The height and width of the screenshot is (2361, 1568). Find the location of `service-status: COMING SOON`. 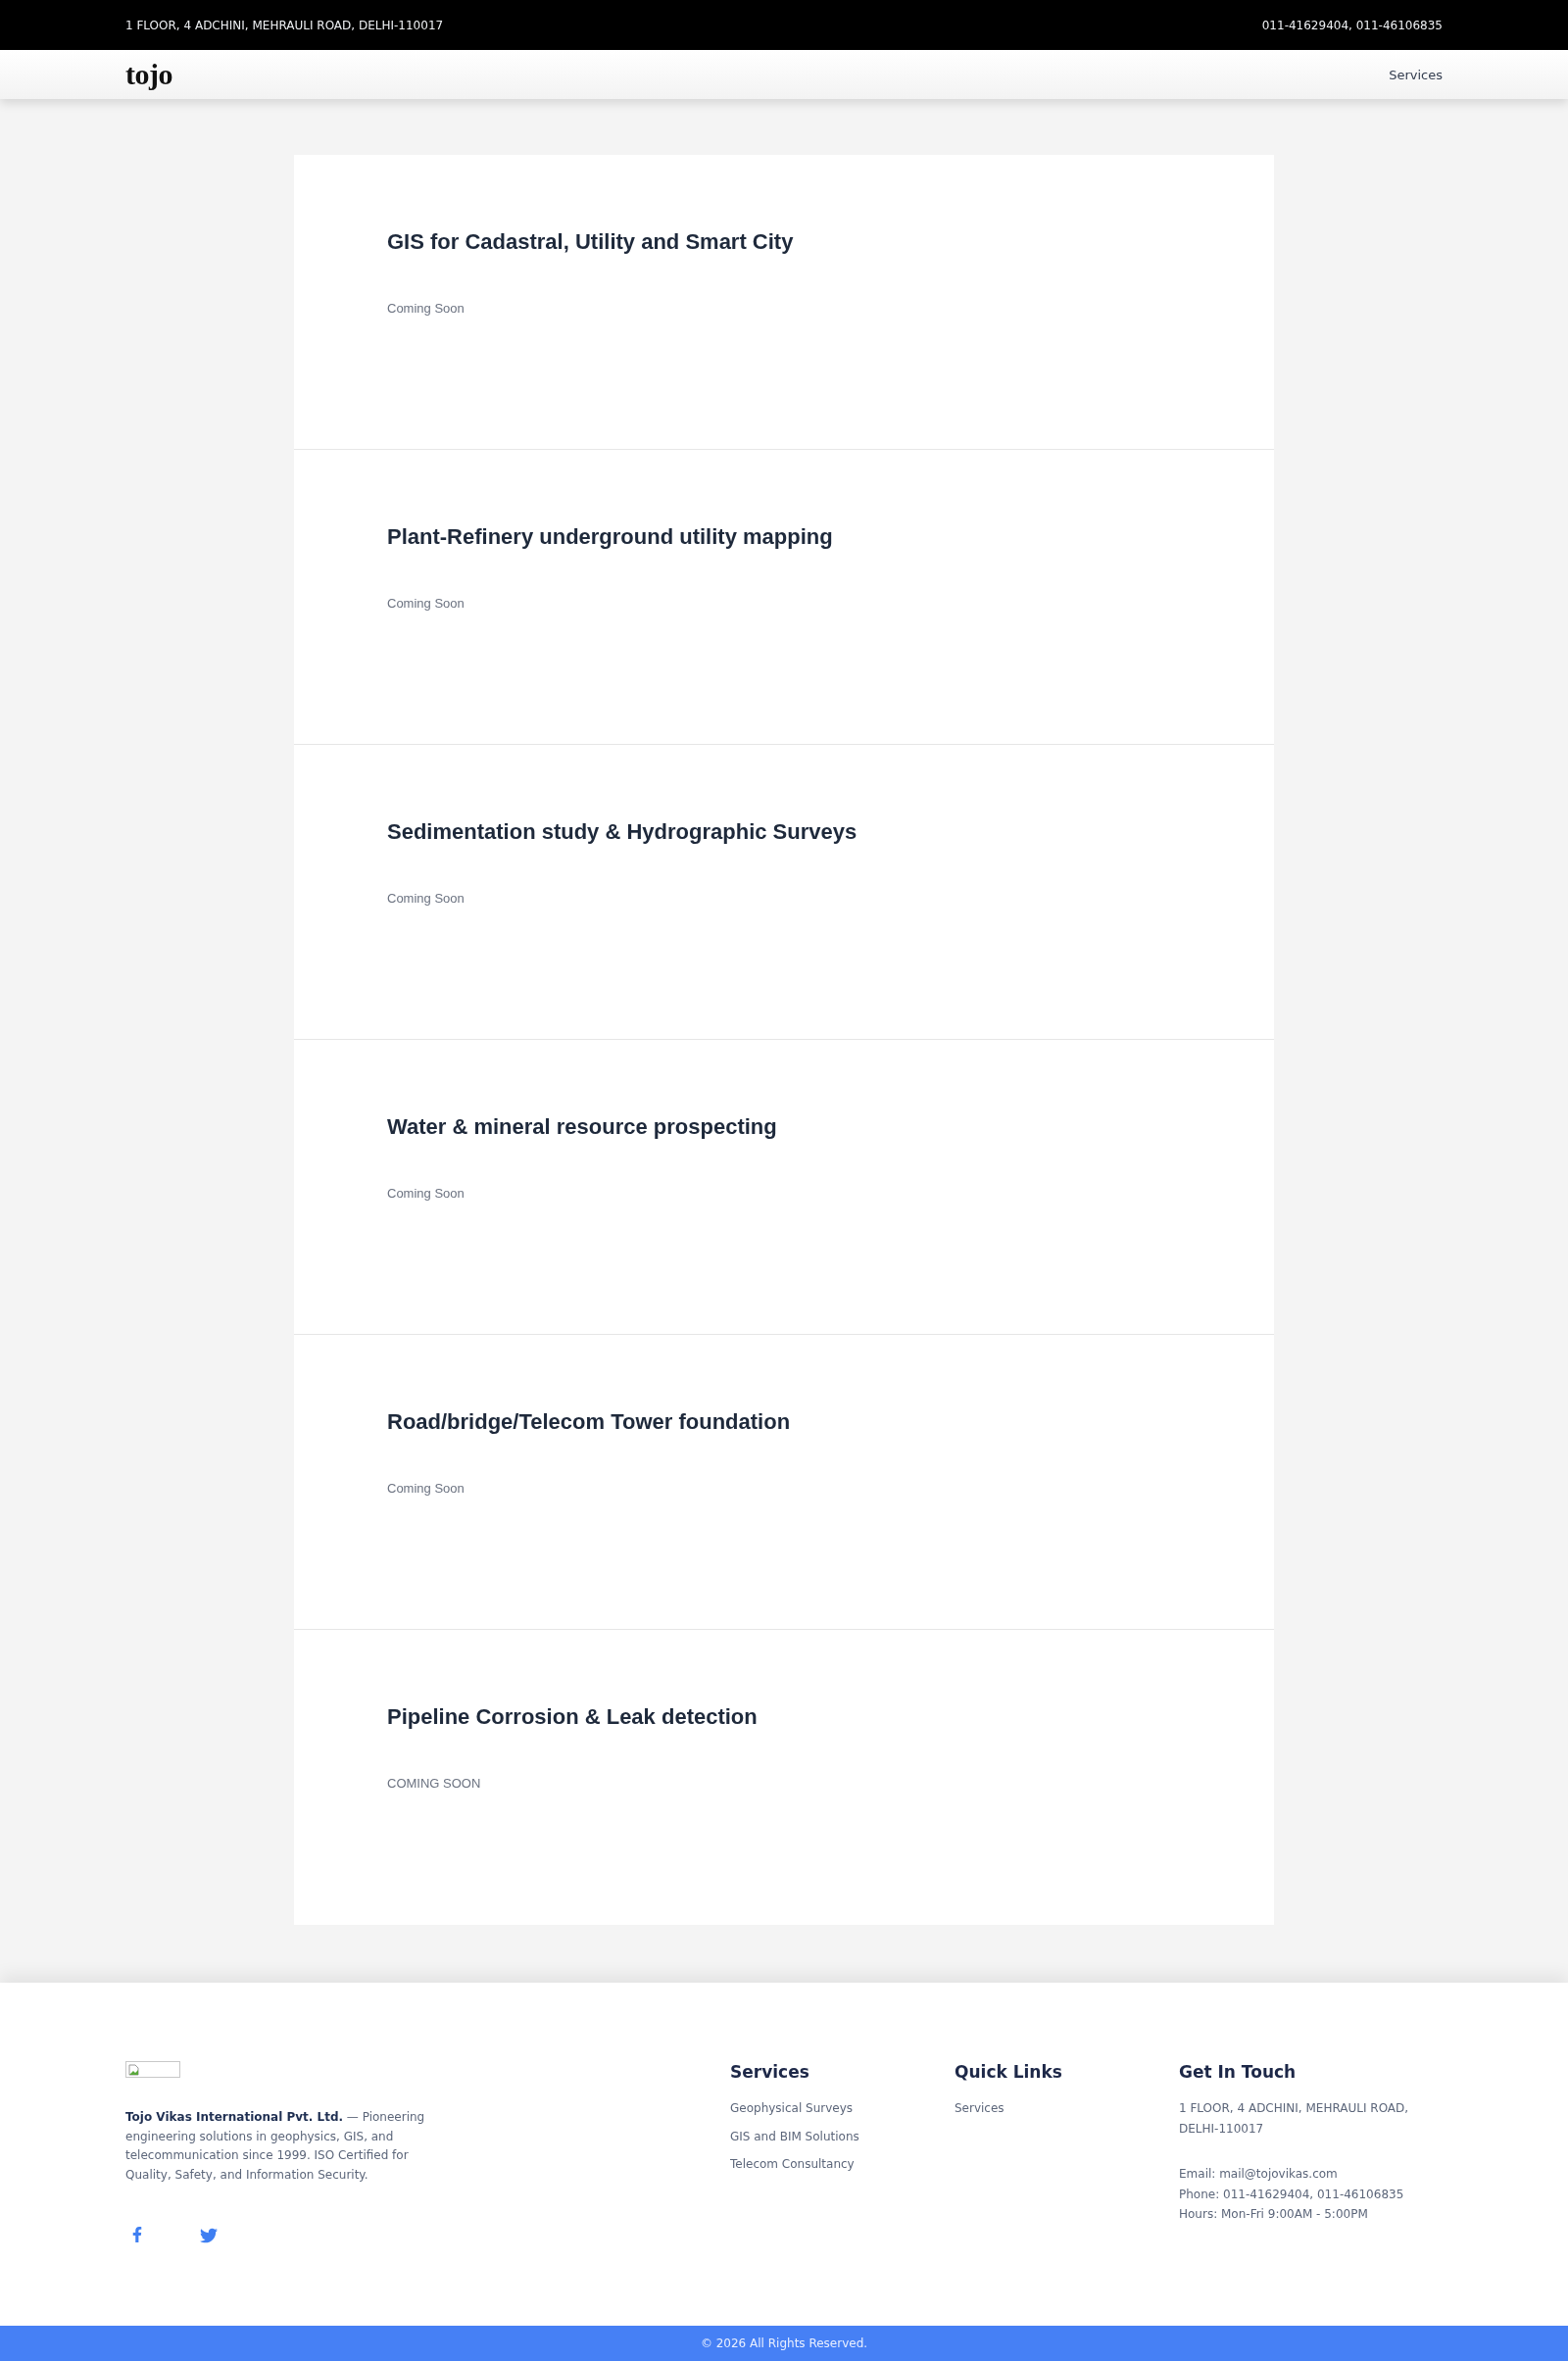

service-status: COMING SOON is located at coordinates (434, 1784).